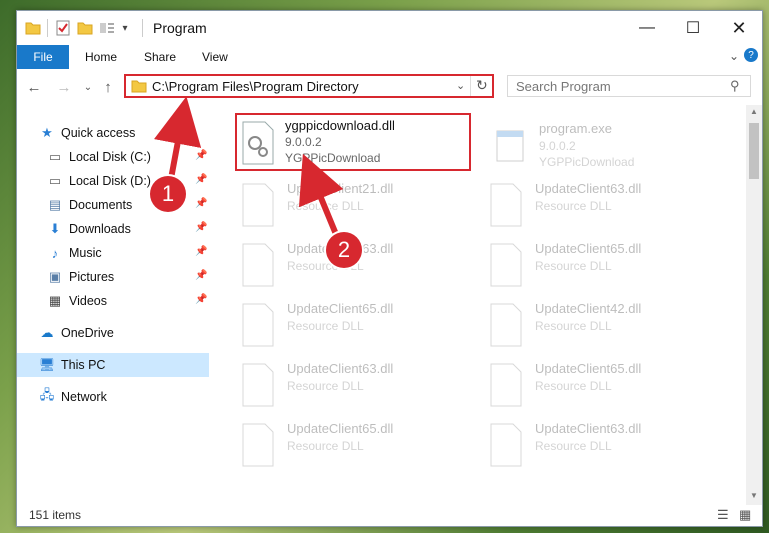 This screenshot has height=533, width=769. What do you see at coordinates (249, 171) in the screenshot?
I see `annotation-arrows` at bounding box center [249, 171].